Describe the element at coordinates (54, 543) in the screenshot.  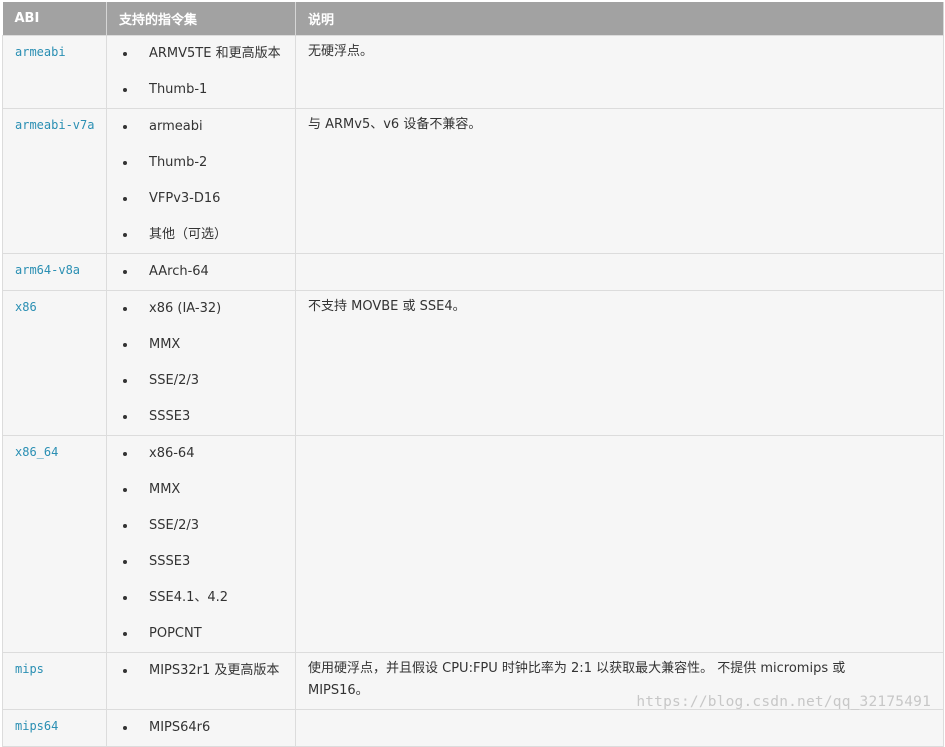
I see `abi-name-cell: x86_64` at that location.